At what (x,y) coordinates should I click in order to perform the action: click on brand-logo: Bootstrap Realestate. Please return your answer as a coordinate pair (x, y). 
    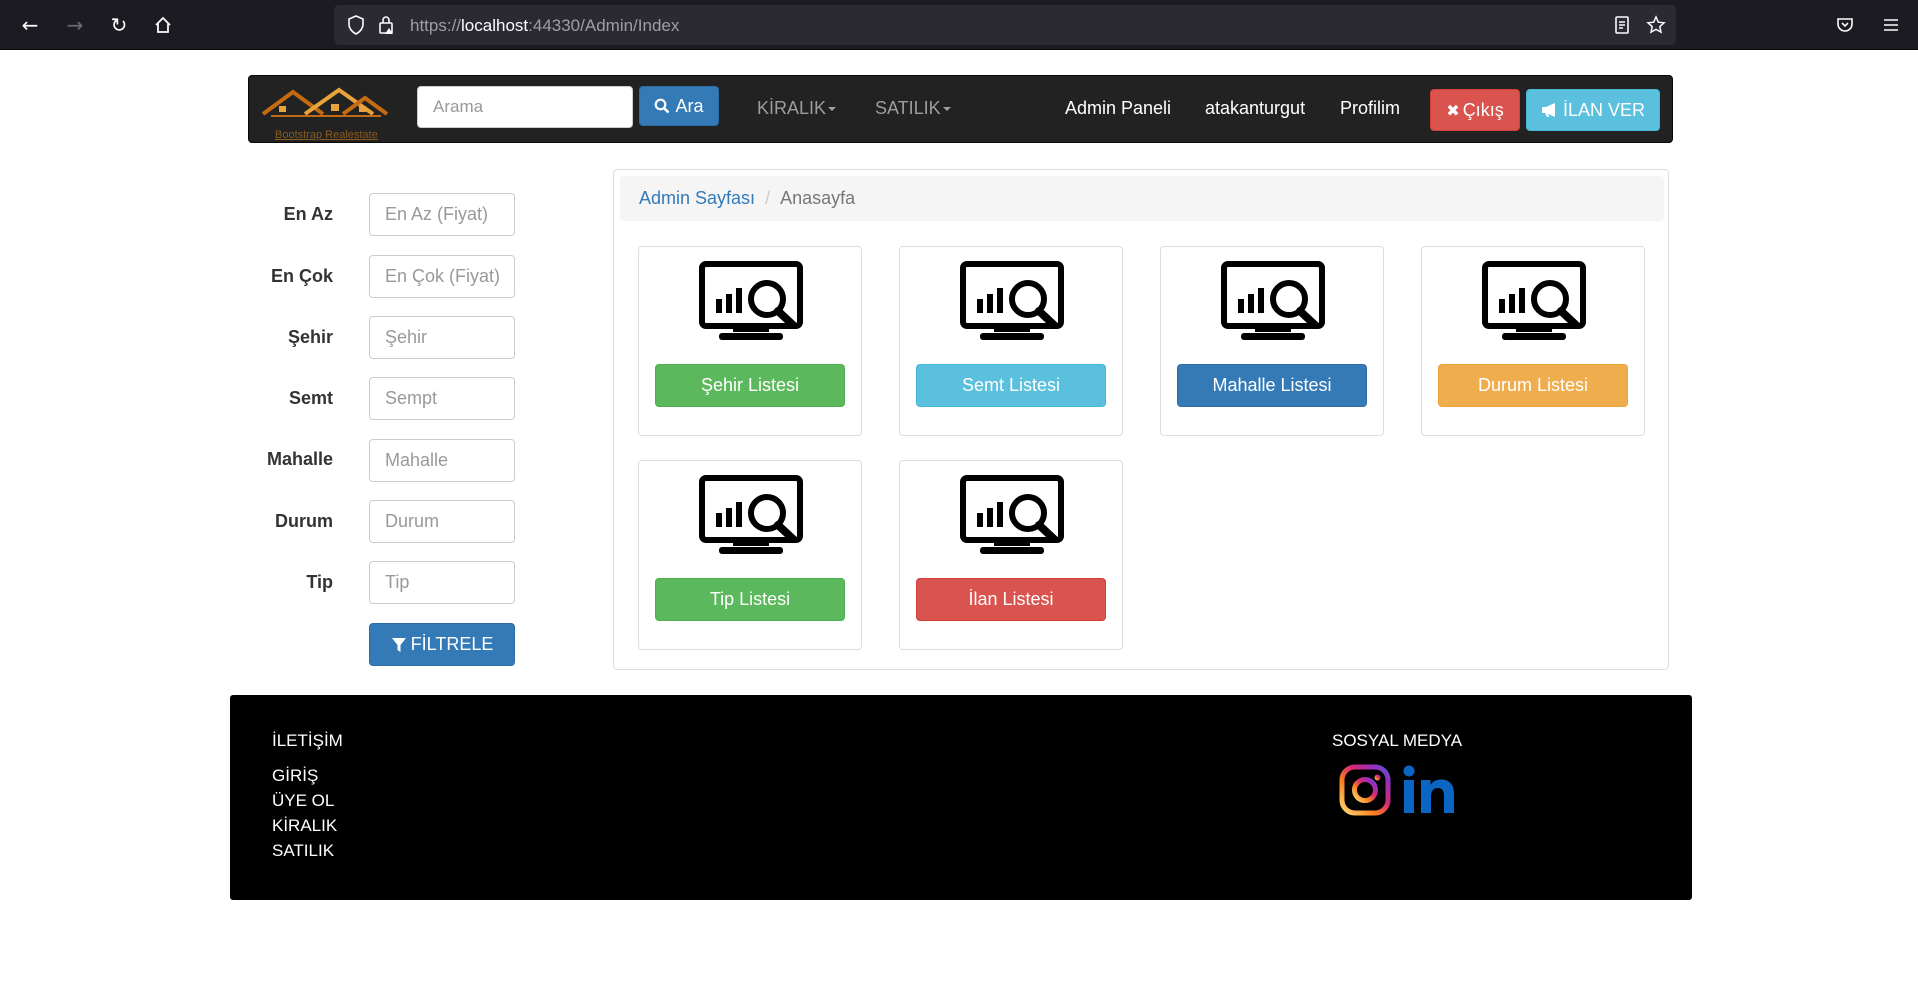
    Looking at the image, I should click on (326, 112).